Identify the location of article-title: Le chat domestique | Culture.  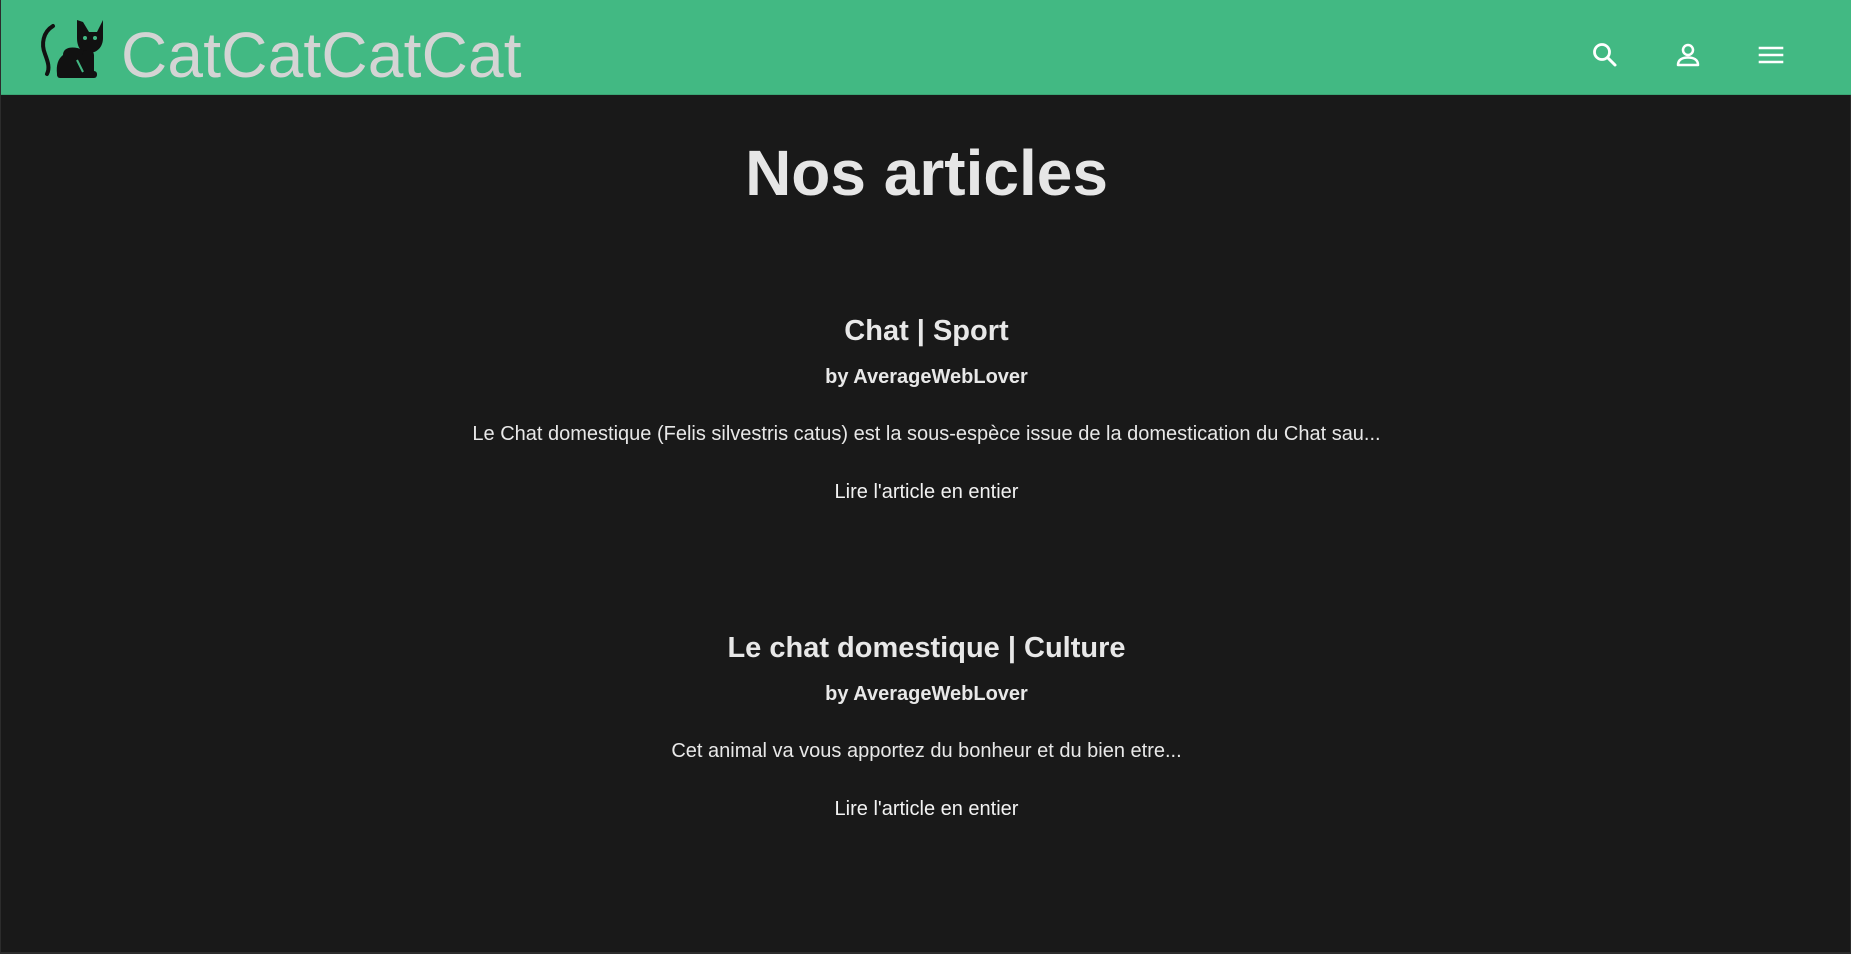
(926, 648).